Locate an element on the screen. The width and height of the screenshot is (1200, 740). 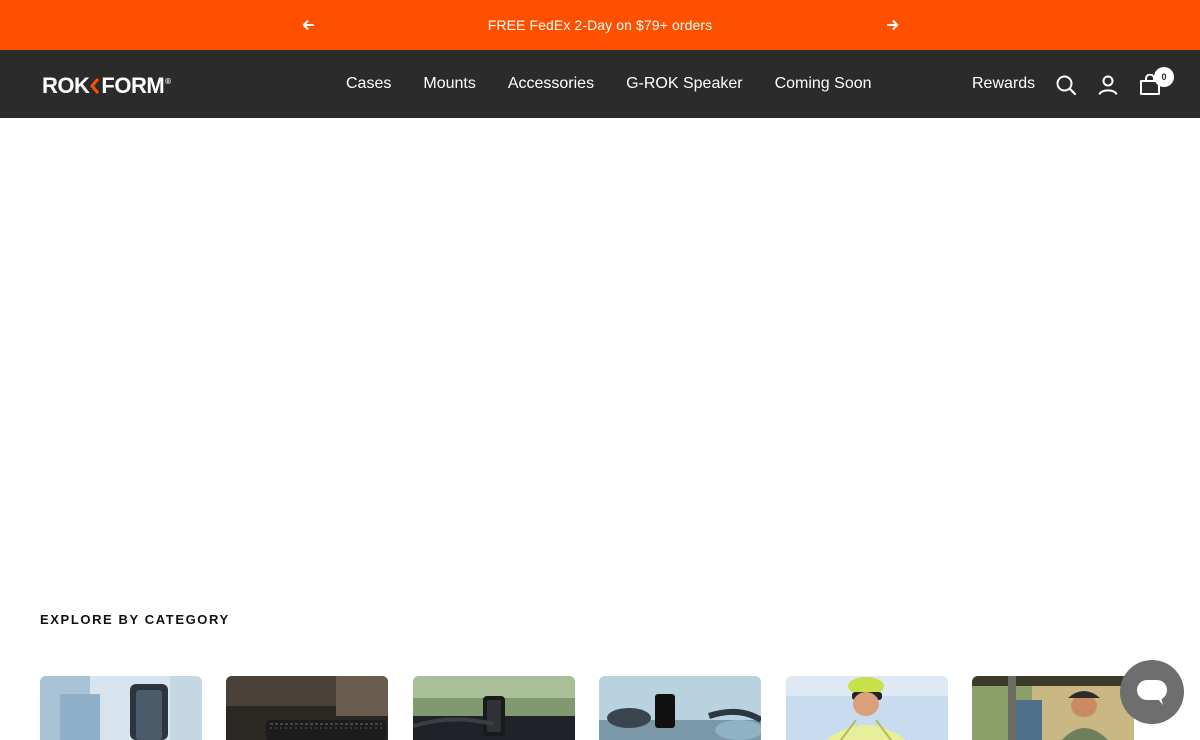
announcement-prev-button is located at coordinates (308, 25).